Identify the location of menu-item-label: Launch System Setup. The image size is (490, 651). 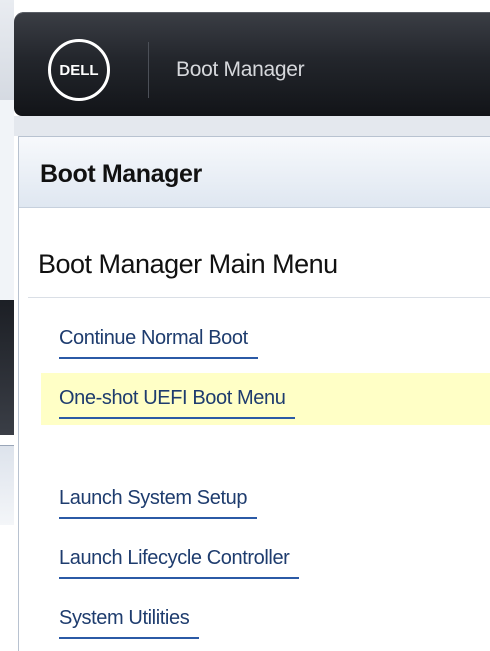
(158, 503).